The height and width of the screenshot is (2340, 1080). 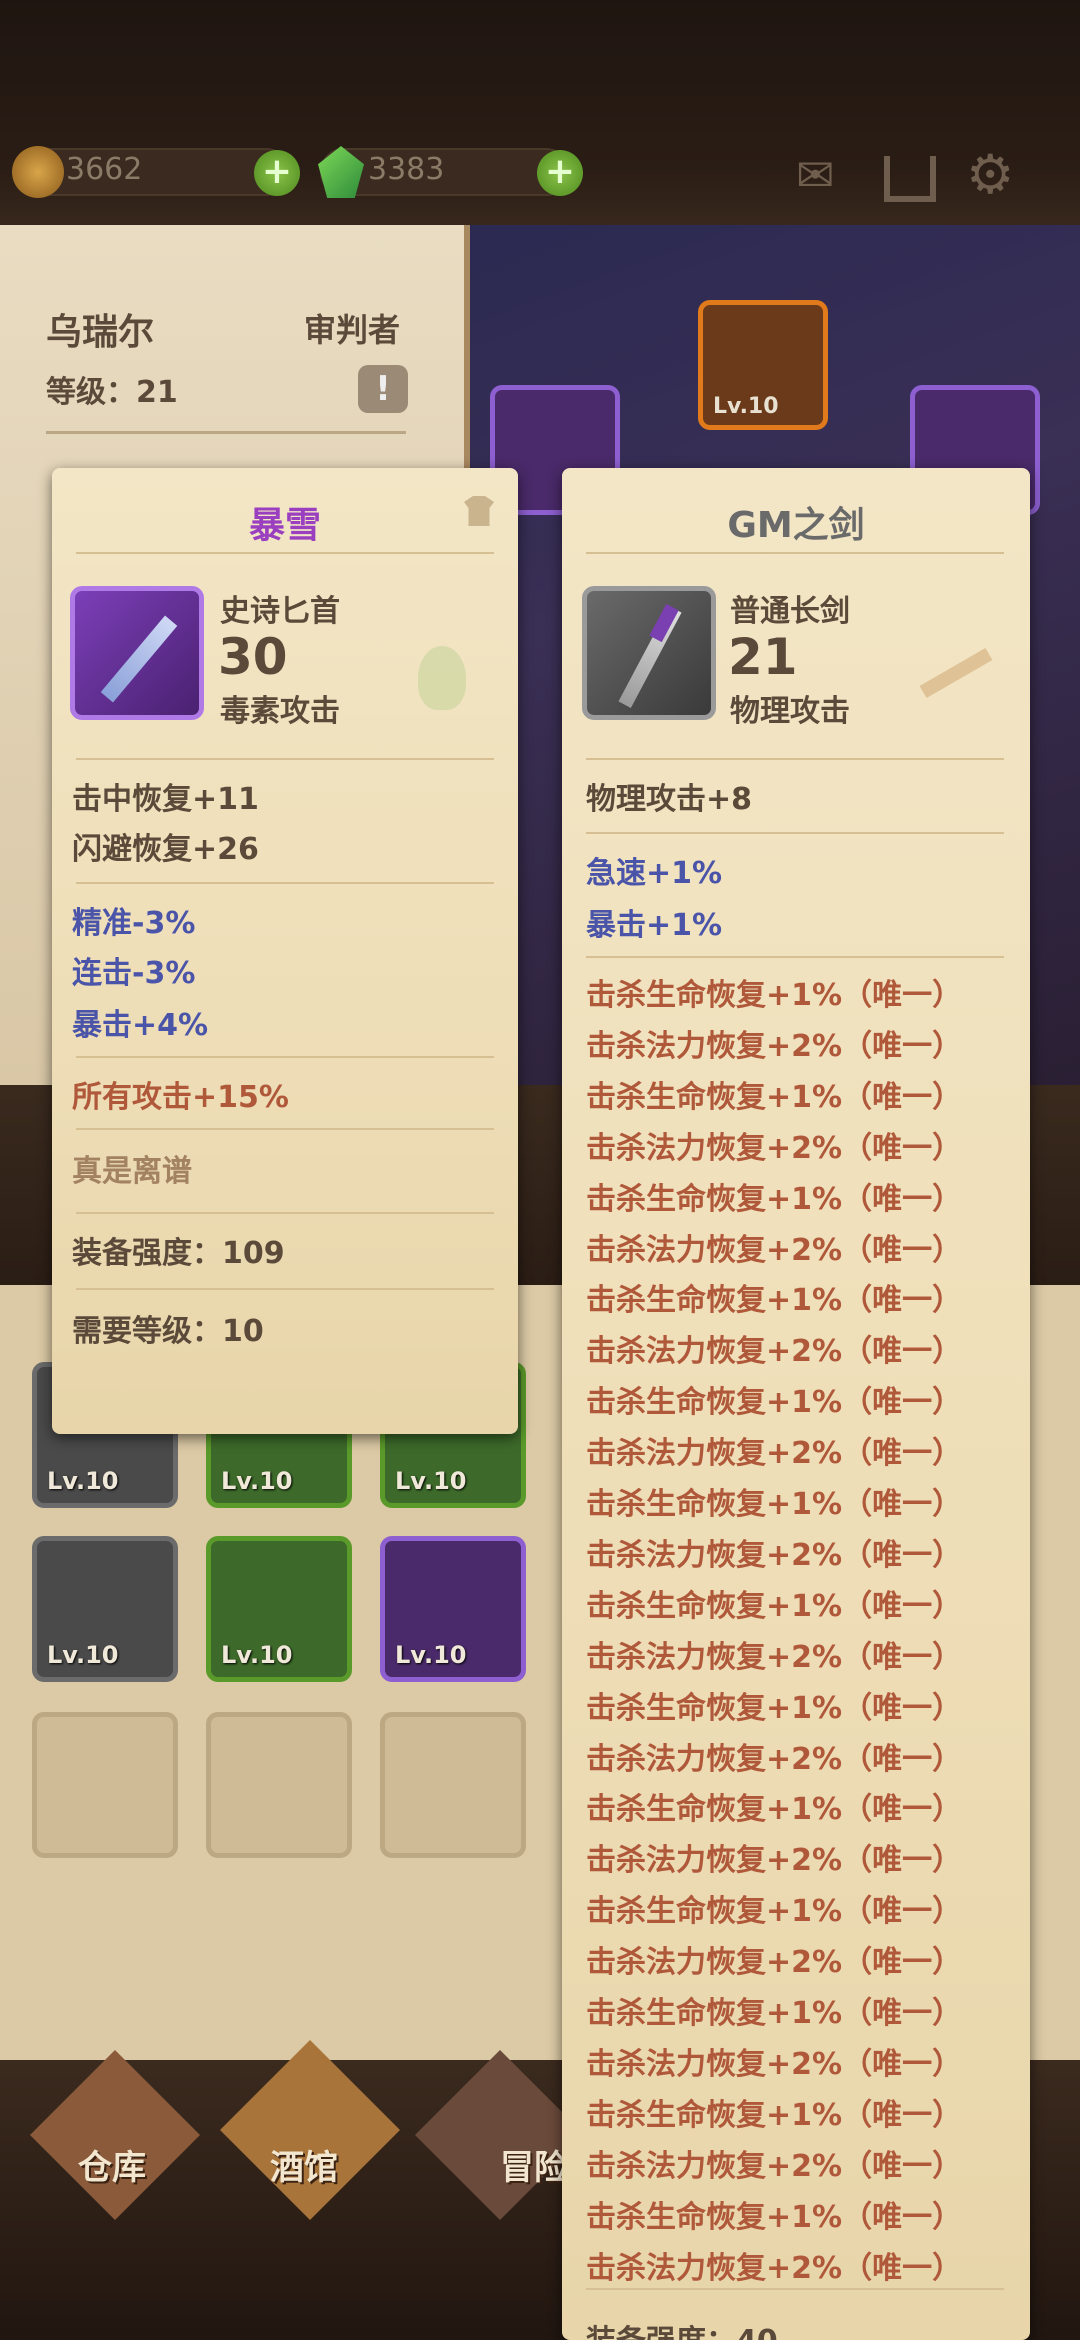 I want to click on nav-tavern: 酒馆, so click(x=304, y=2164).